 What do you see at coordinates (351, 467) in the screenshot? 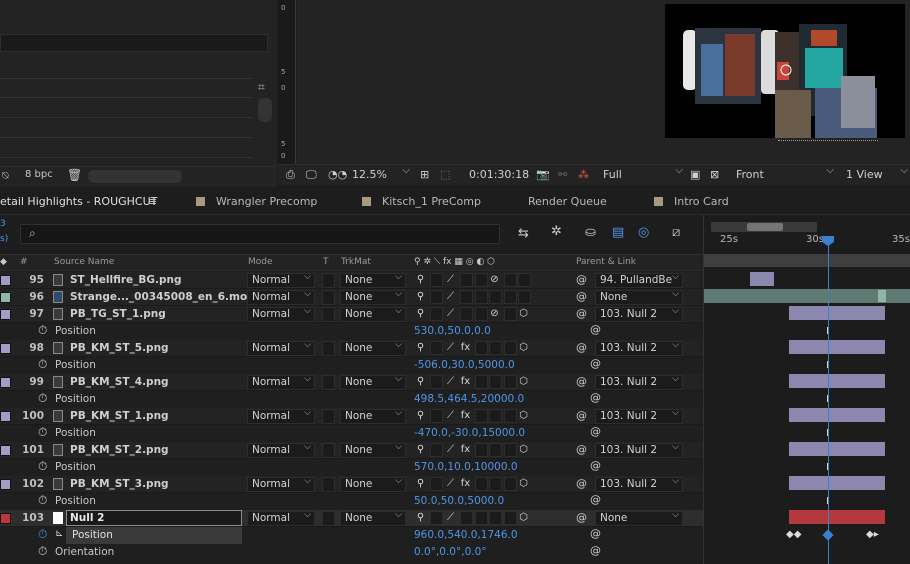
I see `property-row: ⏱ Position 570.0,10.0,10000.0 @` at bounding box center [351, 467].